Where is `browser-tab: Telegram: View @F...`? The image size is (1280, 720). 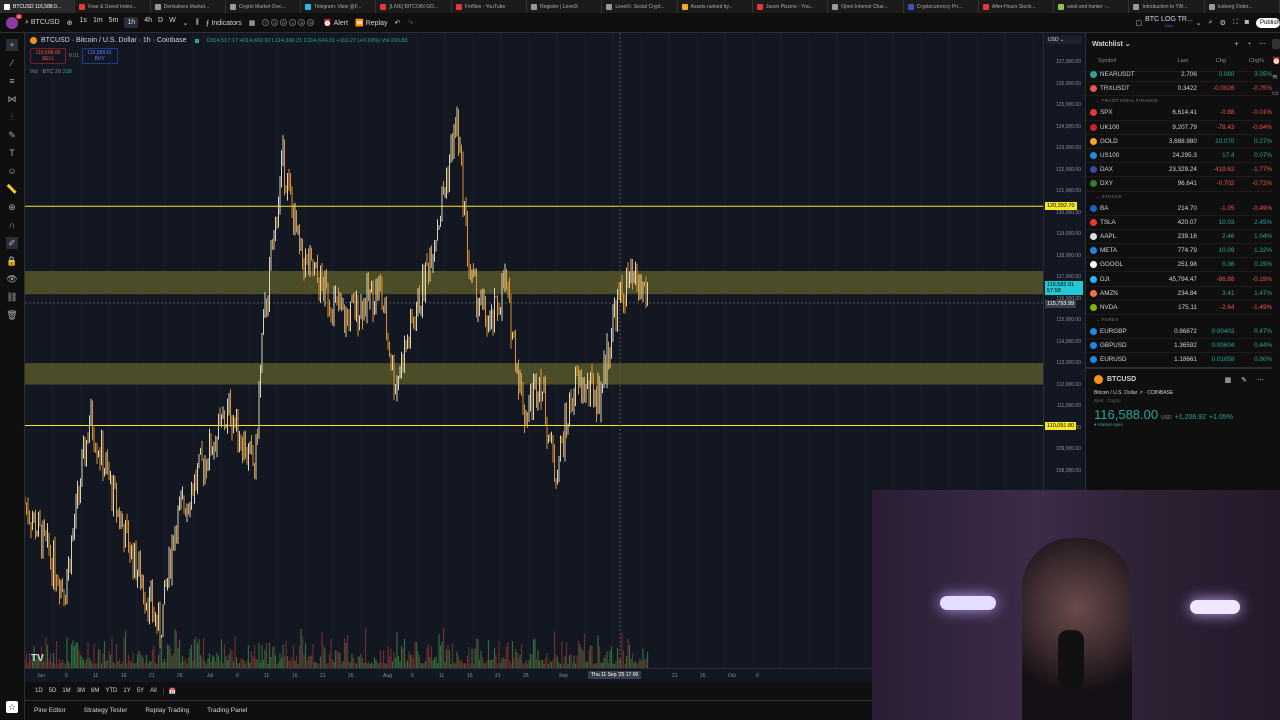 browser-tab: Telegram: View @F... is located at coordinates (339, 6).